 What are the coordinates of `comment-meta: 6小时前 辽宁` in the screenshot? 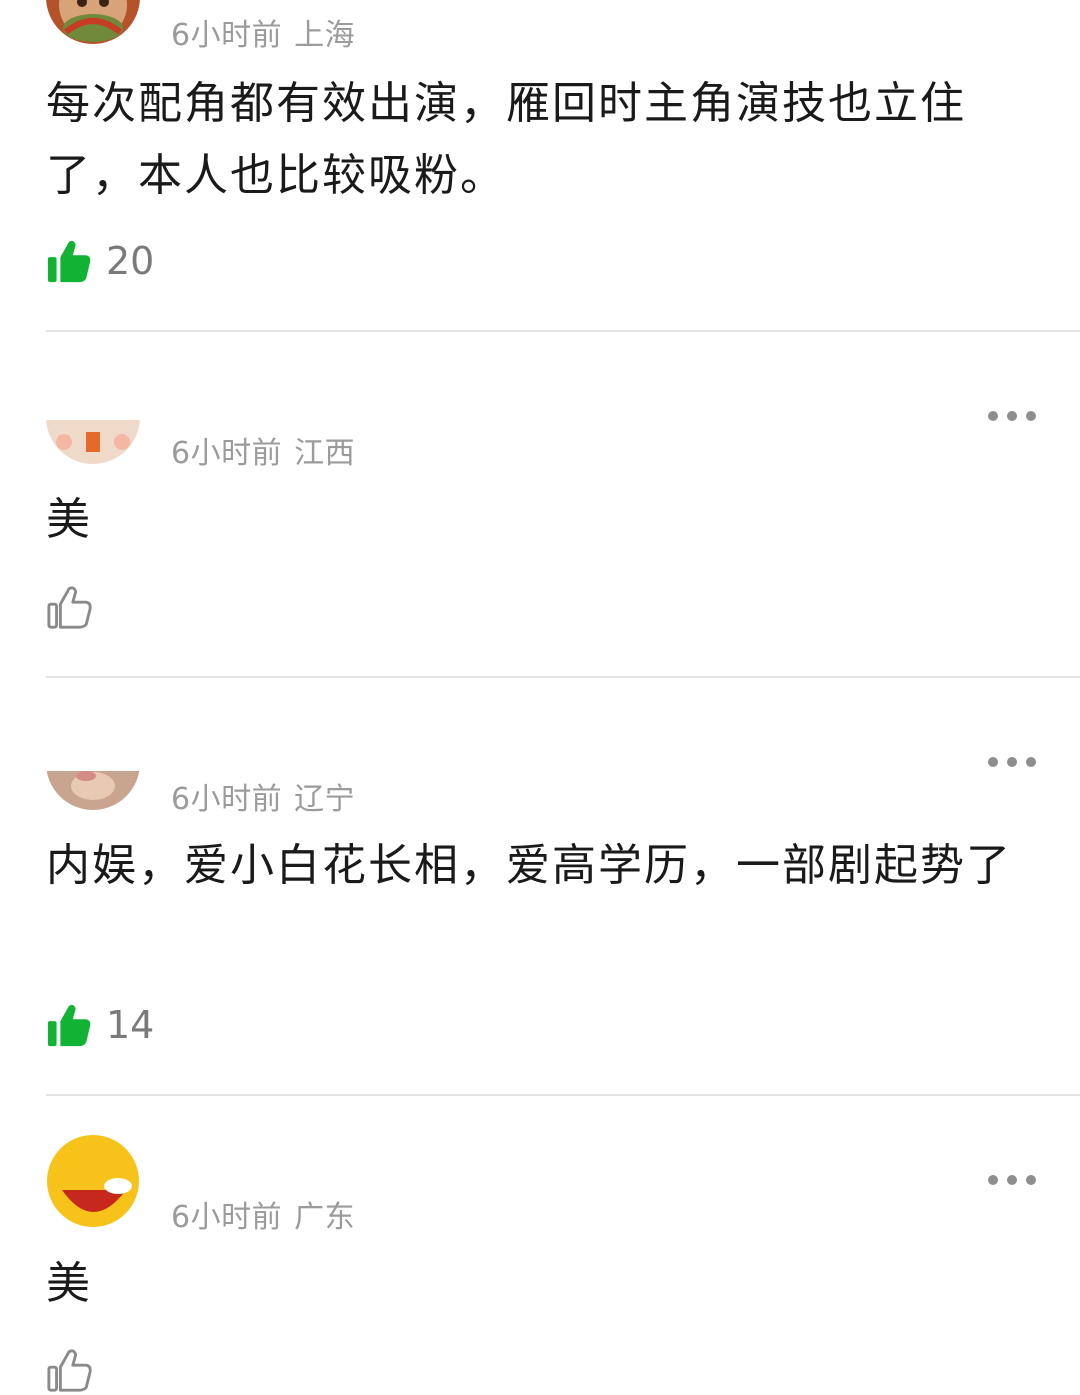 It's located at (263, 796).